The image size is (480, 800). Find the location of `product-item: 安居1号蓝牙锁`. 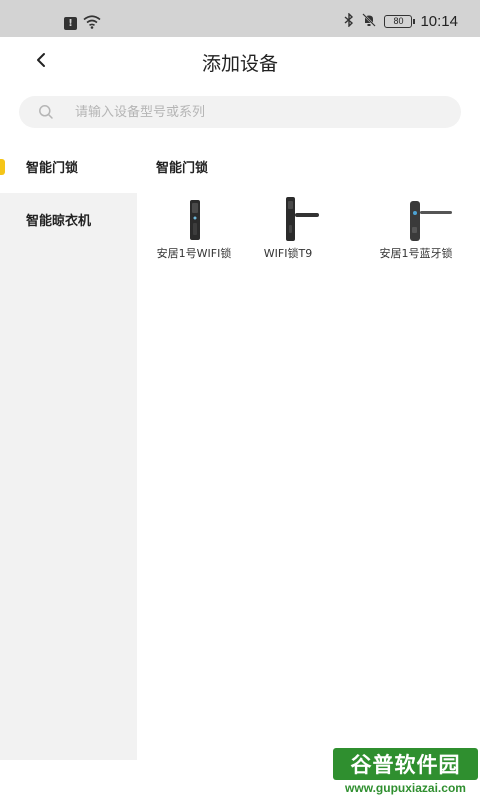

product-item: 安居1号蓝牙锁 is located at coordinates (416, 232).